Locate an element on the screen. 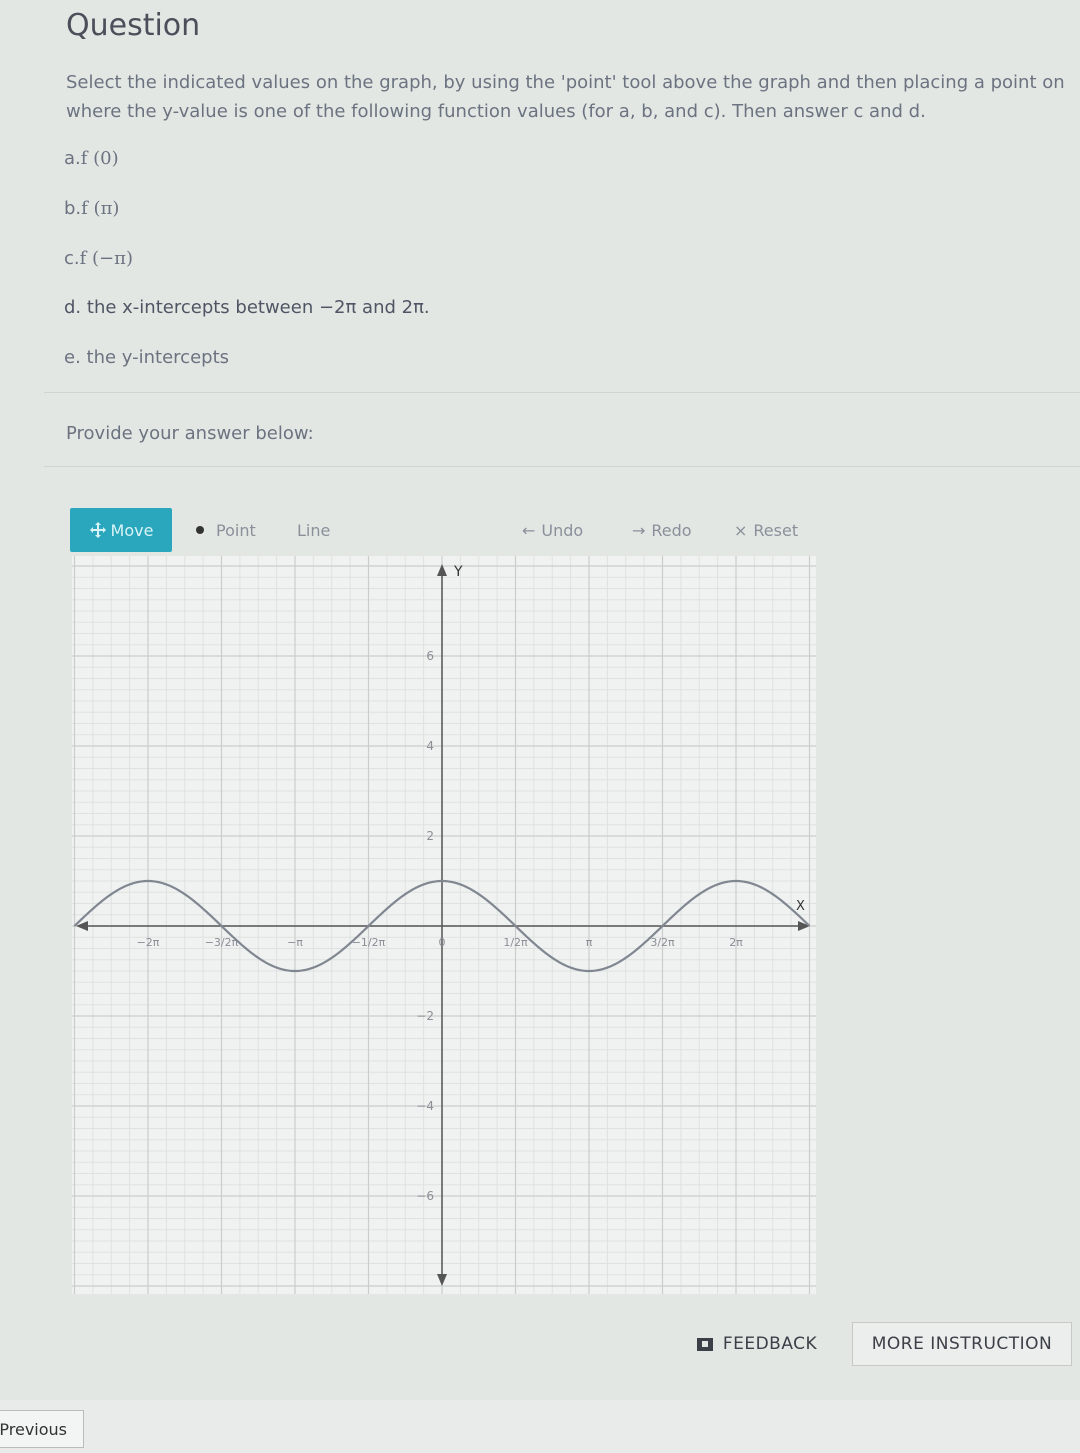 Image resolution: width=1080 pixels, height=1453 pixels. point-label: Point is located at coordinates (236, 530).